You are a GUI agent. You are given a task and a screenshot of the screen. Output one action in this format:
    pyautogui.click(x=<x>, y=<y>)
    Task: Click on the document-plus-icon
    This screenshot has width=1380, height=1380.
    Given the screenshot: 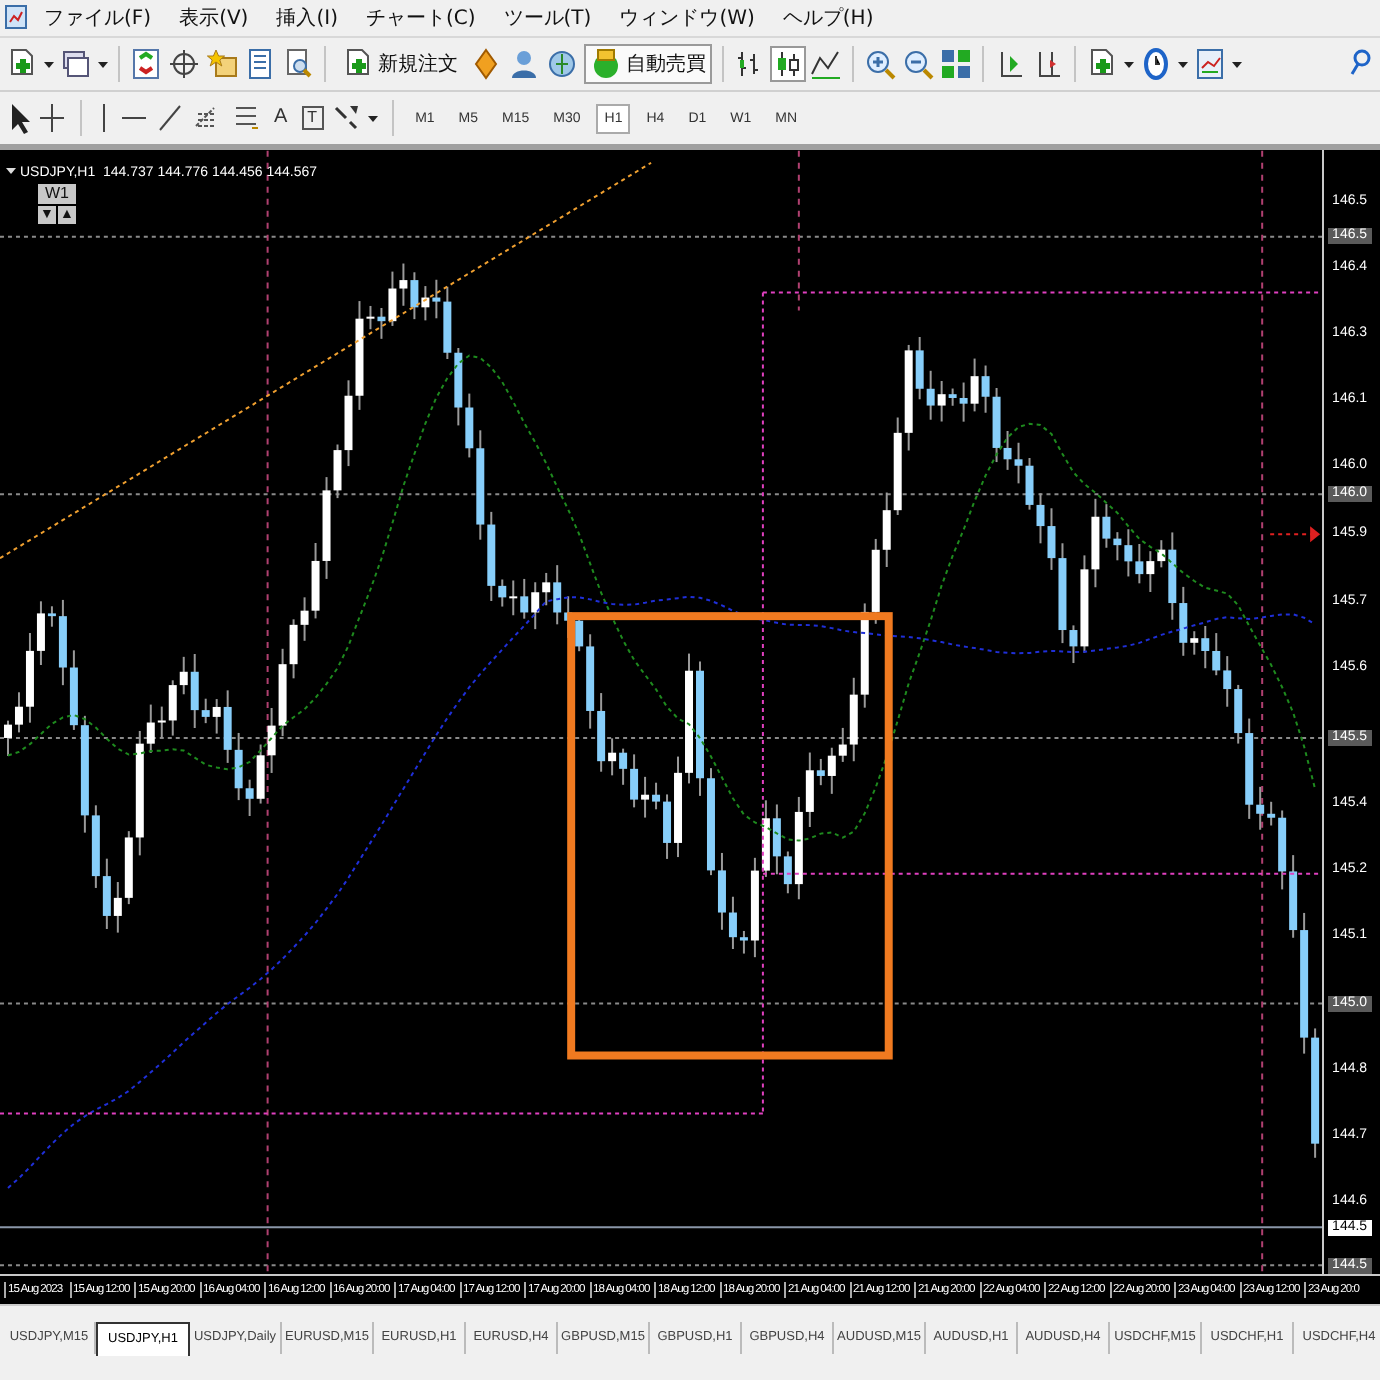 What is the action you would take?
    pyautogui.click(x=358, y=64)
    